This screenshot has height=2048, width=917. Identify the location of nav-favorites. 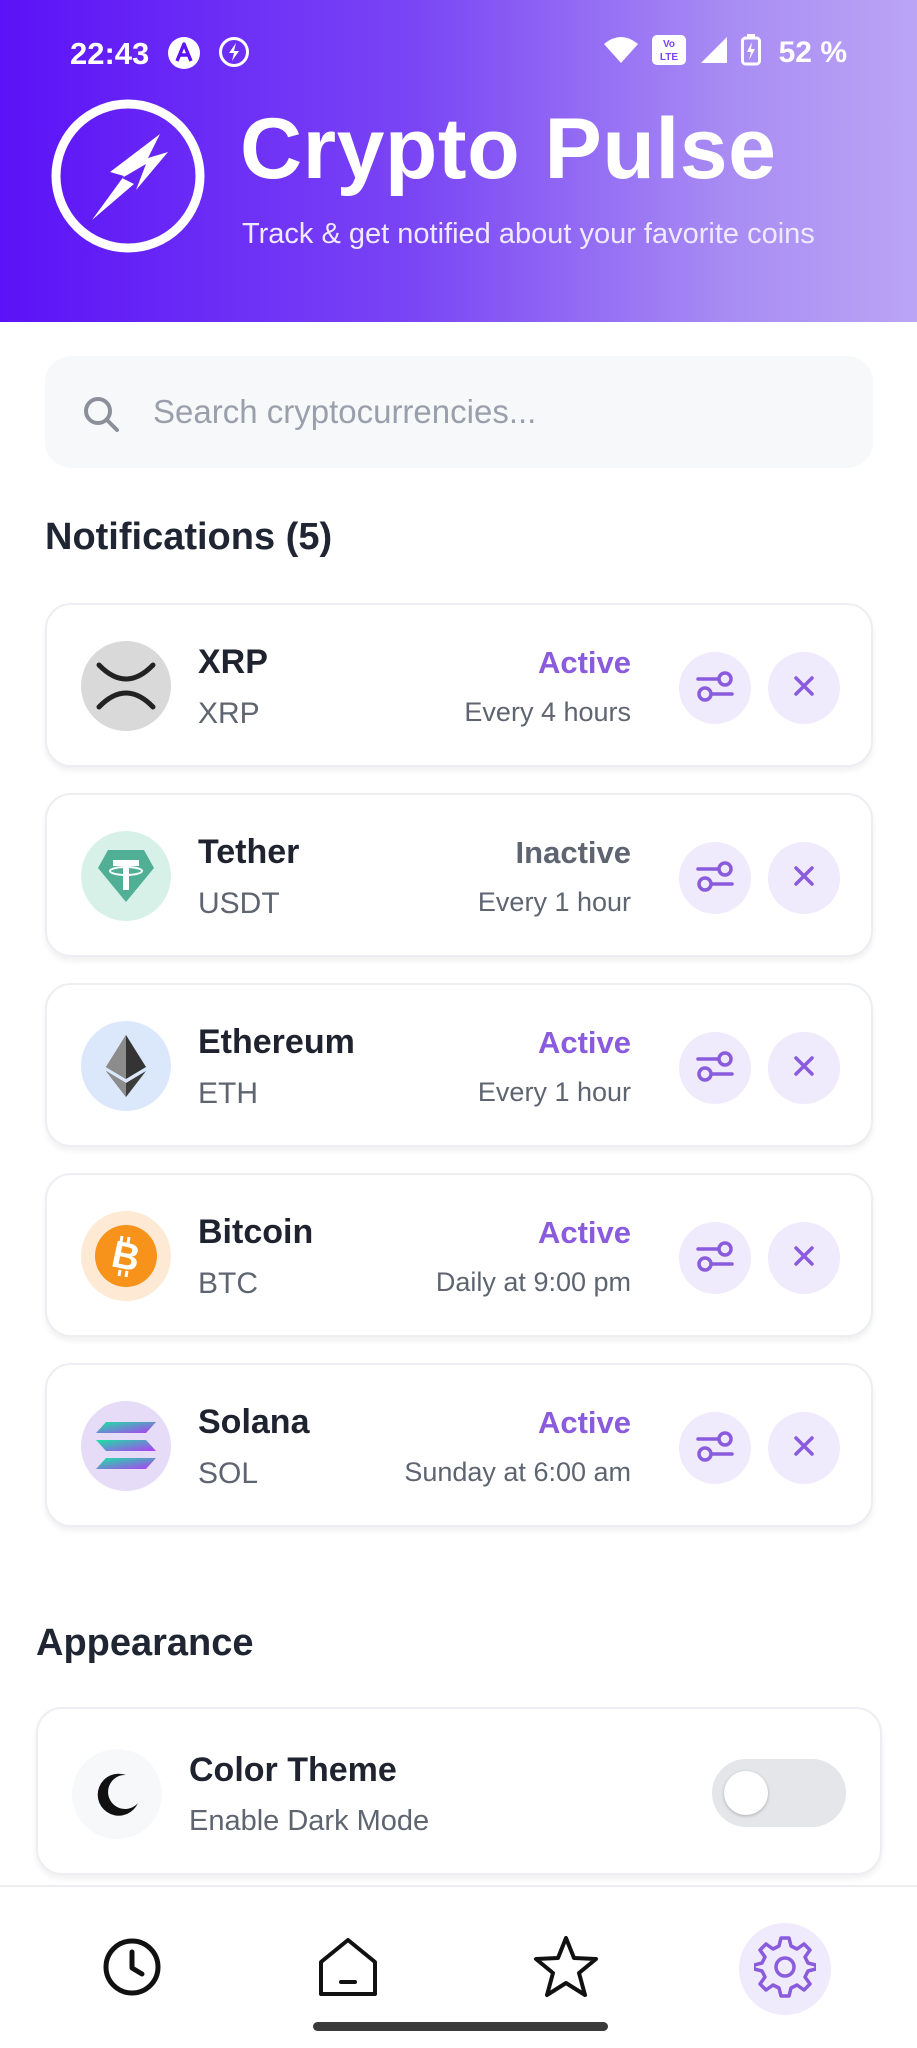
(566, 1969).